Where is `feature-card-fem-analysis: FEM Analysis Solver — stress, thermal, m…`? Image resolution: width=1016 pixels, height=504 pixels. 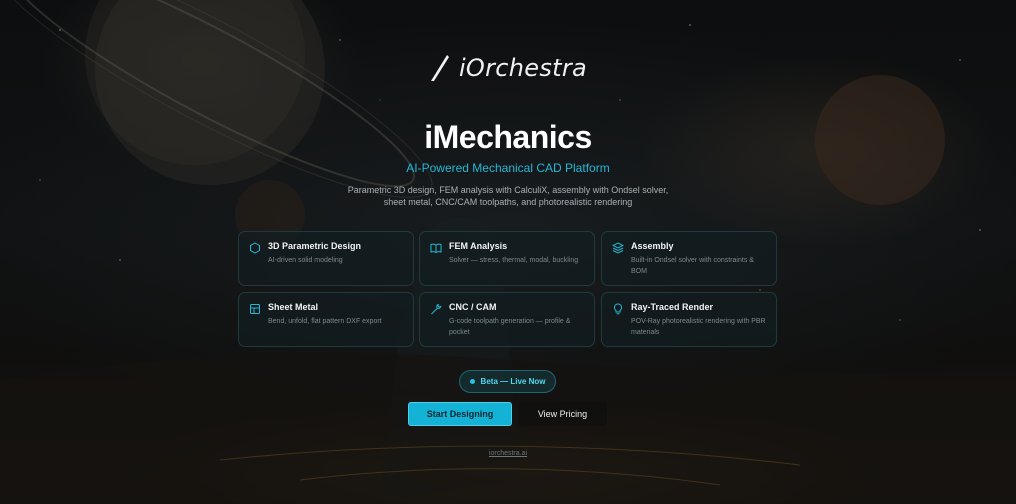
feature-card-fem-analysis: FEM Analysis Solver — stress, thermal, m… is located at coordinates (507, 258).